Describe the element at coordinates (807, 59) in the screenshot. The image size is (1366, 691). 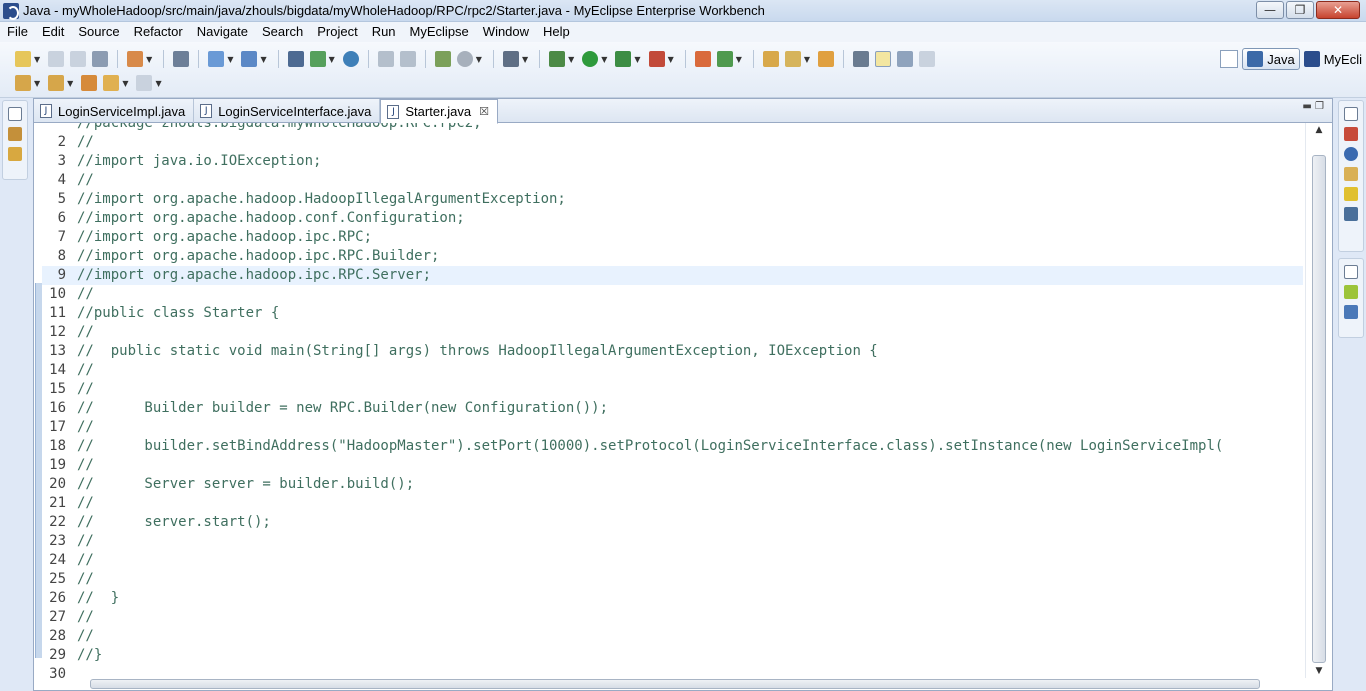
I see `pencil-dropdown-icon: ▼` at that location.